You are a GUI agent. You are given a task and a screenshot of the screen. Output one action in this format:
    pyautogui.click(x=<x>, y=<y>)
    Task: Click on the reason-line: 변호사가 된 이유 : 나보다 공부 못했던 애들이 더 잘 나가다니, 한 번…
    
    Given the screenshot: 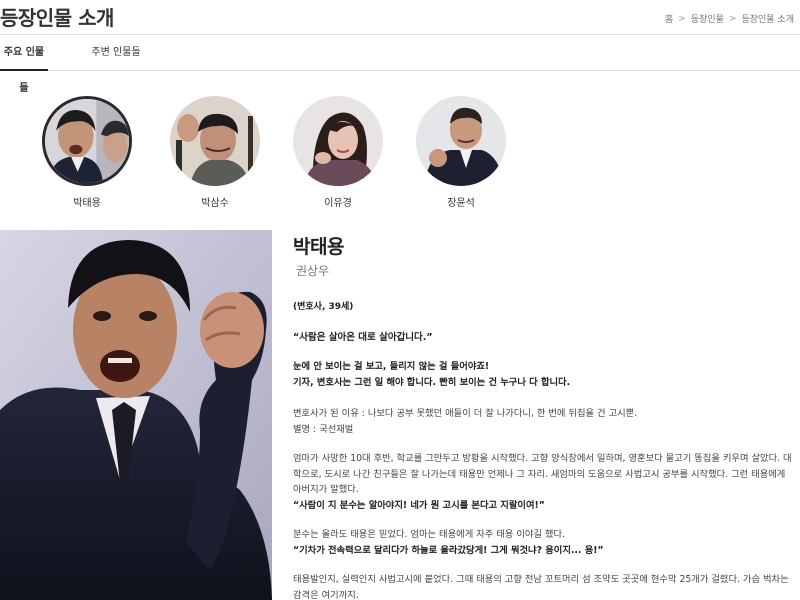 What is the action you would take?
    pyautogui.click(x=465, y=413)
    